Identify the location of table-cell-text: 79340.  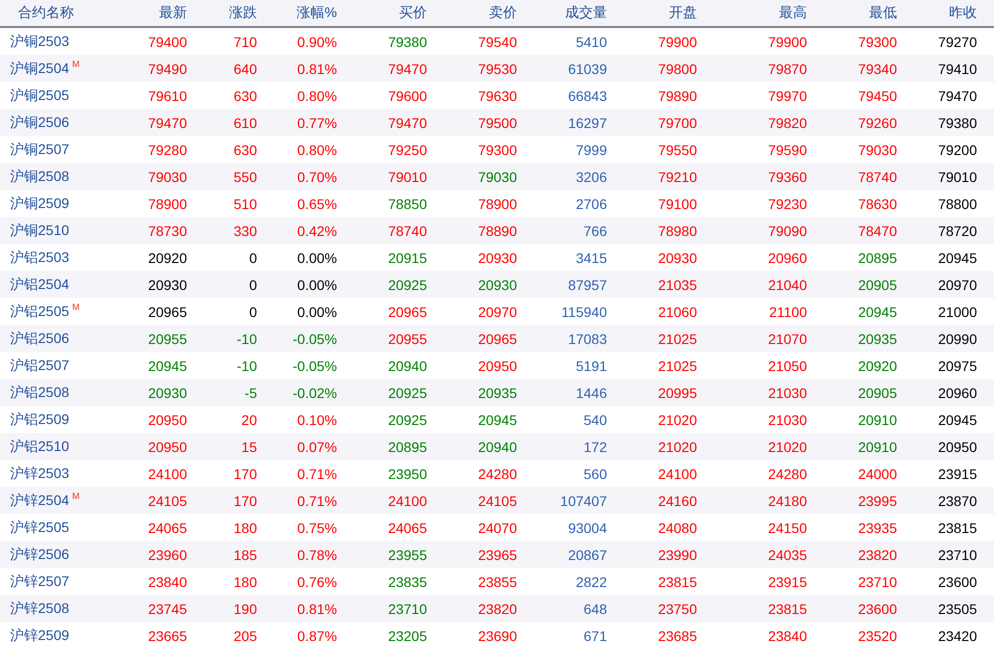
(878, 68).